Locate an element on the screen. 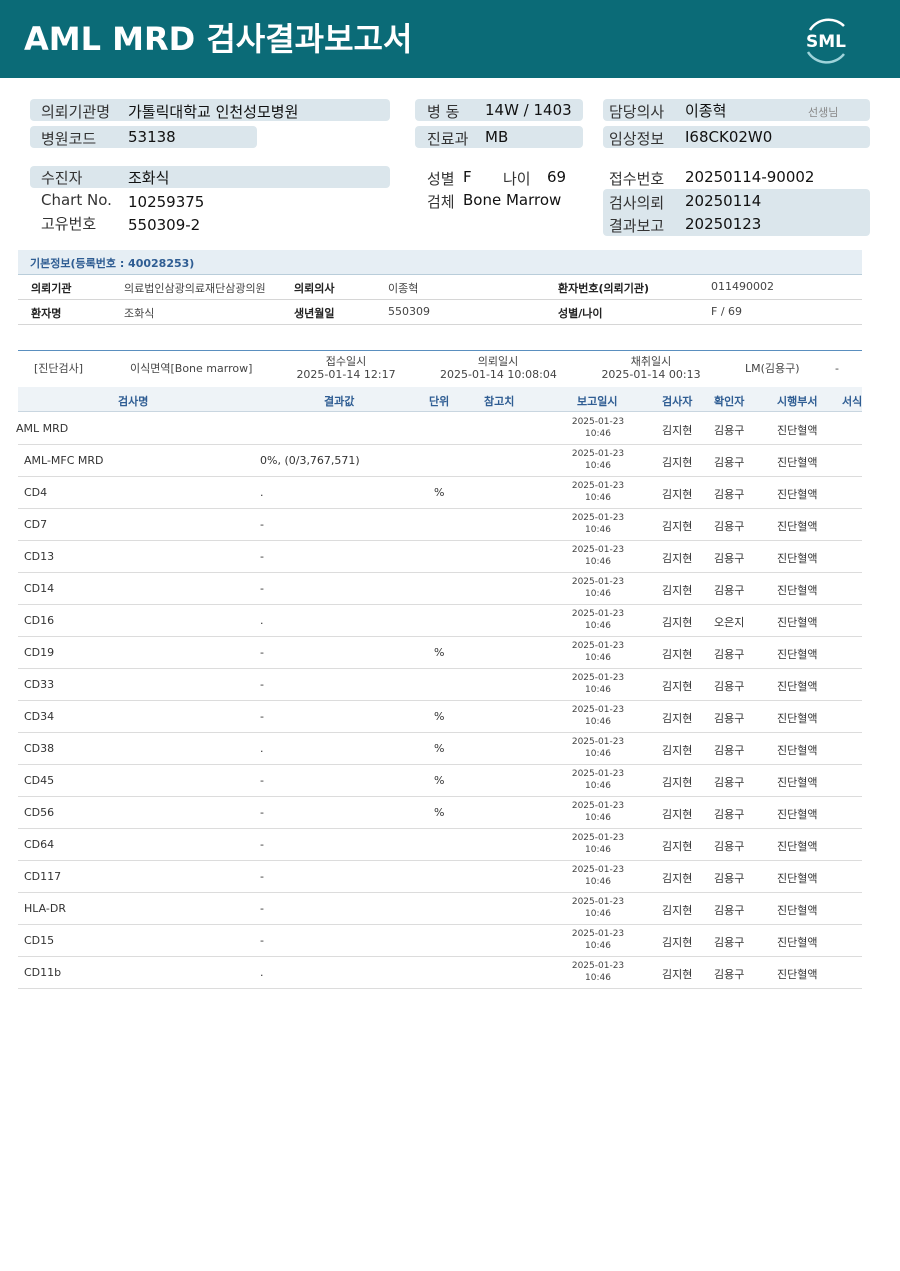  basic-sexage-value: F / 69 is located at coordinates (727, 311).